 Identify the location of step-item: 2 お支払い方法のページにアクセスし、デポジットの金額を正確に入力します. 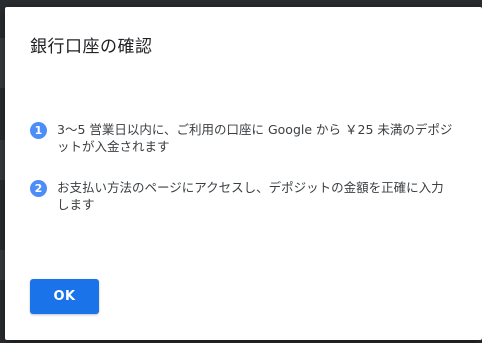
(242, 196).